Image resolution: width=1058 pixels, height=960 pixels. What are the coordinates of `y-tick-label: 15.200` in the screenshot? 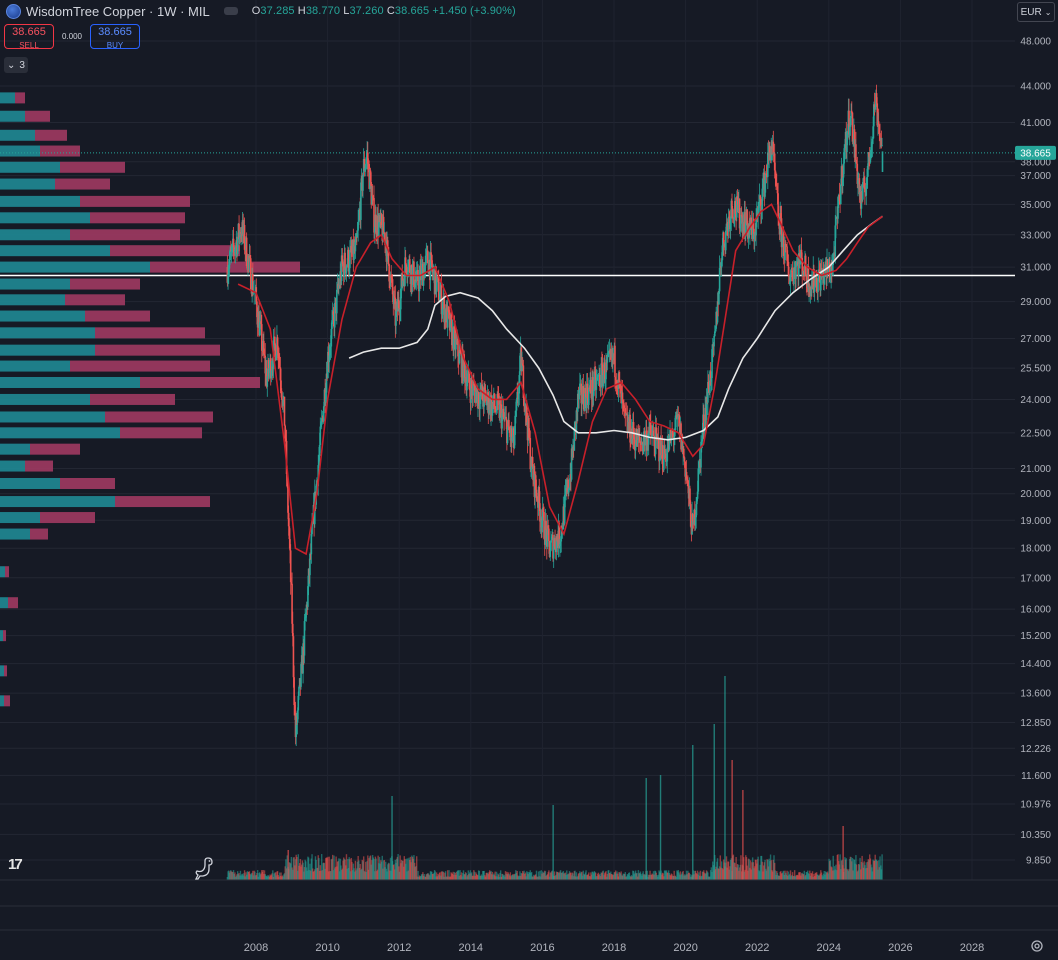 It's located at (1035, 636).